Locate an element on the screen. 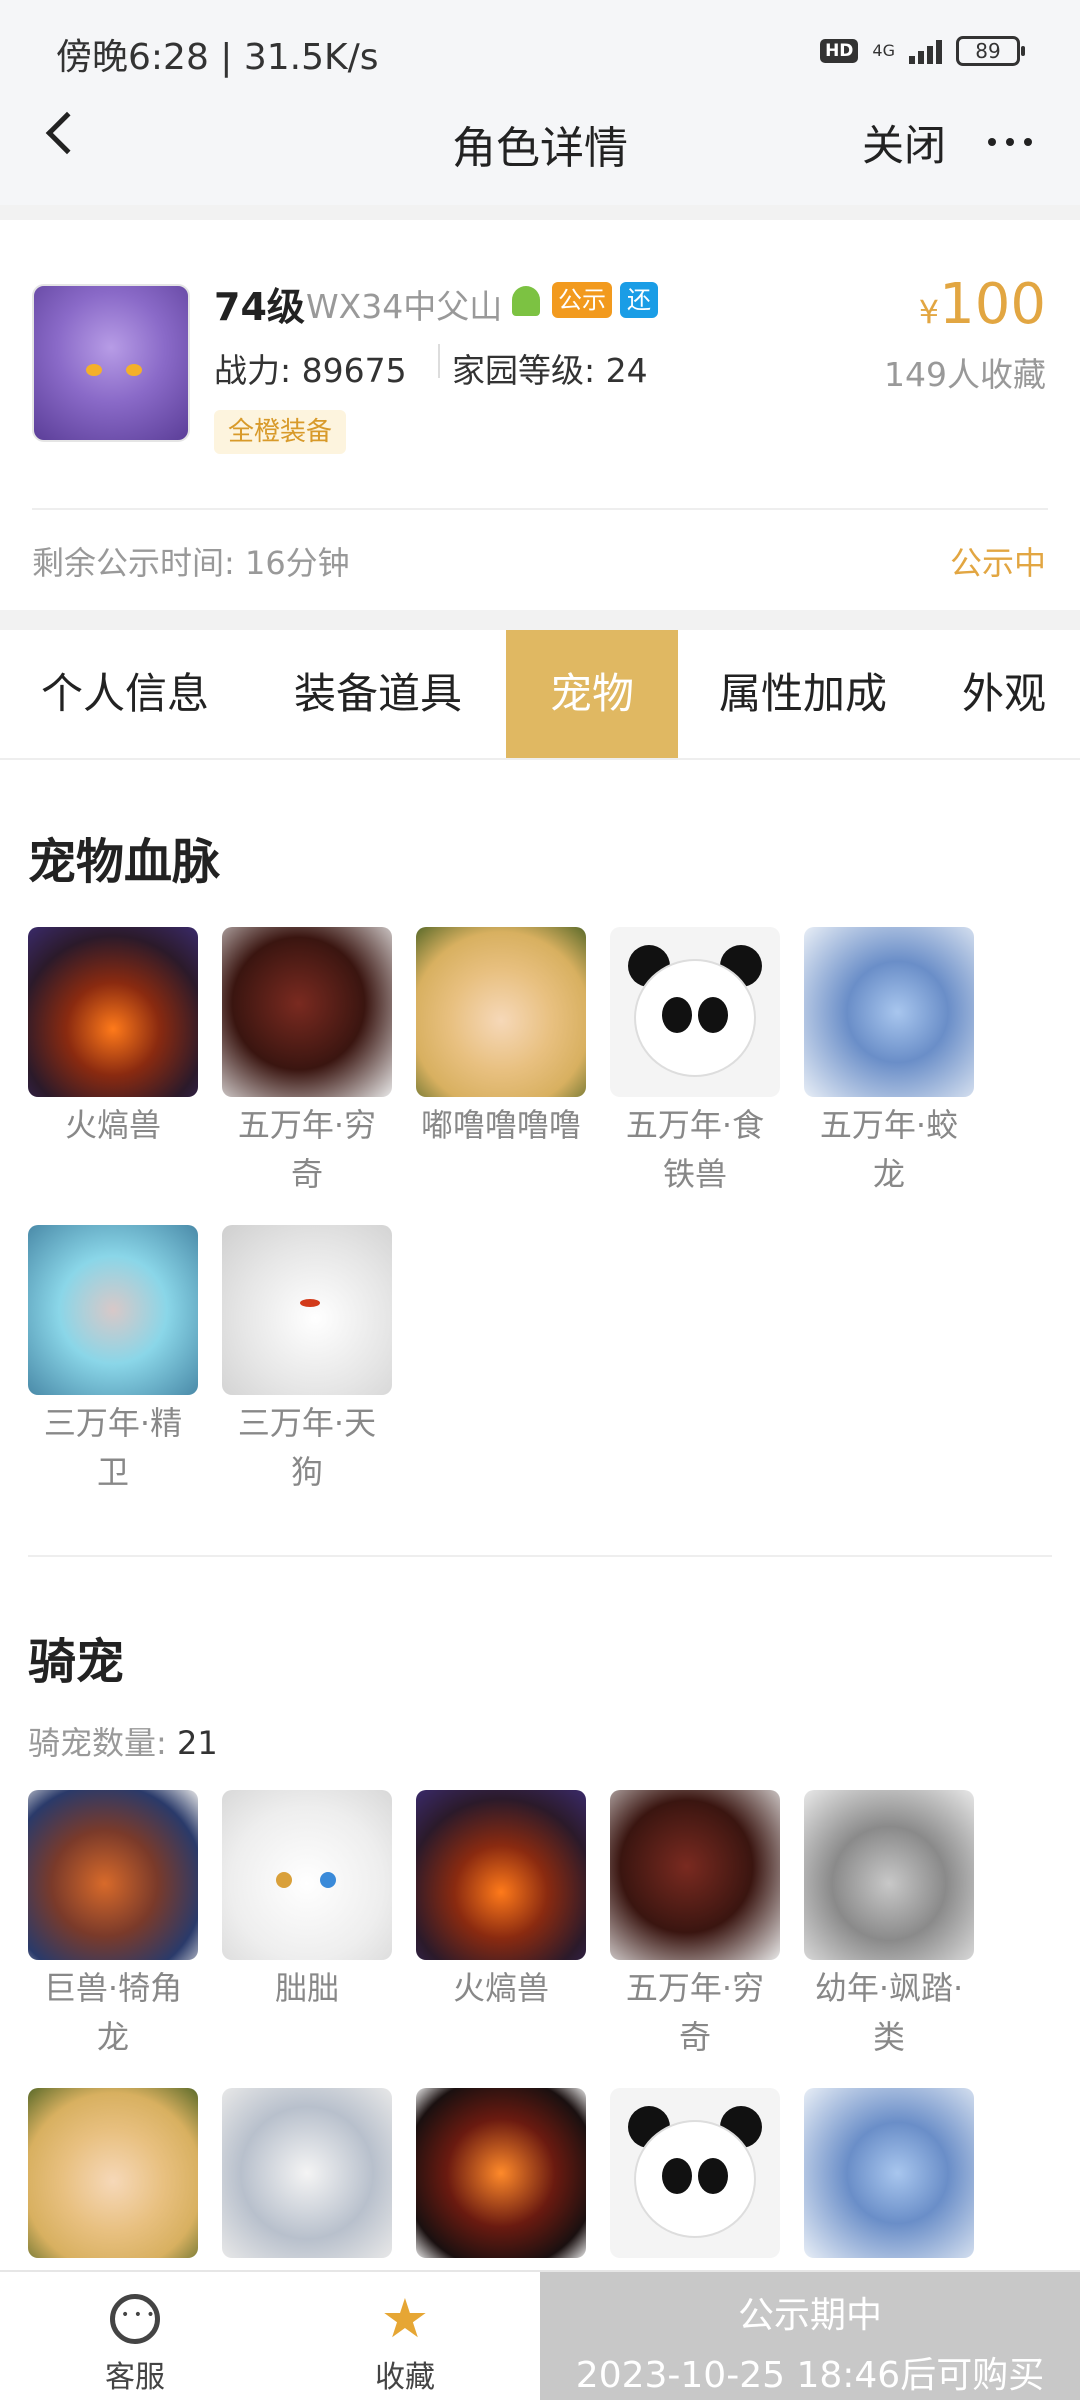 This screenshot has height=2400, width=1080. pet-item: 火熇兽 is located at coordinates (113, 1038).